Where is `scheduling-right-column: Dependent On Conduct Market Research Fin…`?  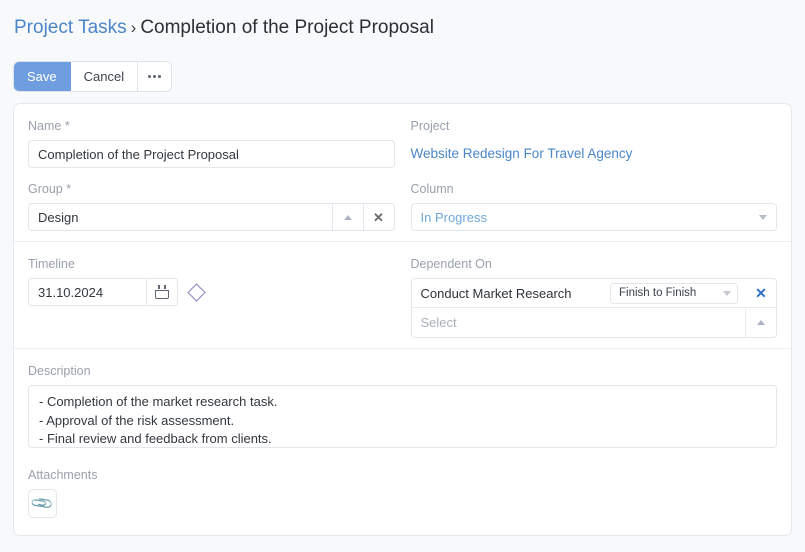
scheduling-right-column: Dependent On Conduct Market Research Fin… is located at coordinates (593, 297).